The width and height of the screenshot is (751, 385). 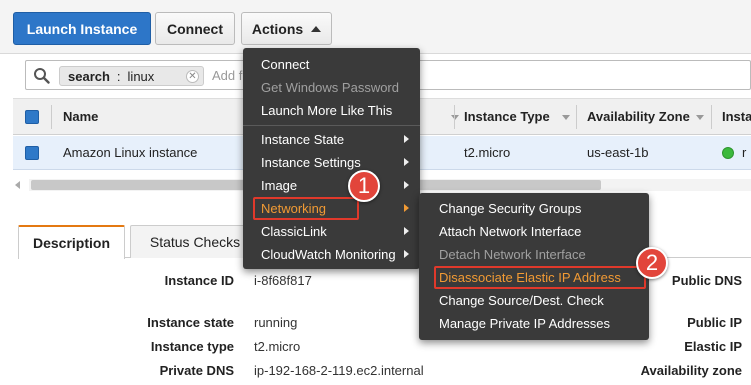 What do you see at coordinates (285, 64) in the screenshot?
I see `menu-item-label: Connect` at bounding box center [285, 64].